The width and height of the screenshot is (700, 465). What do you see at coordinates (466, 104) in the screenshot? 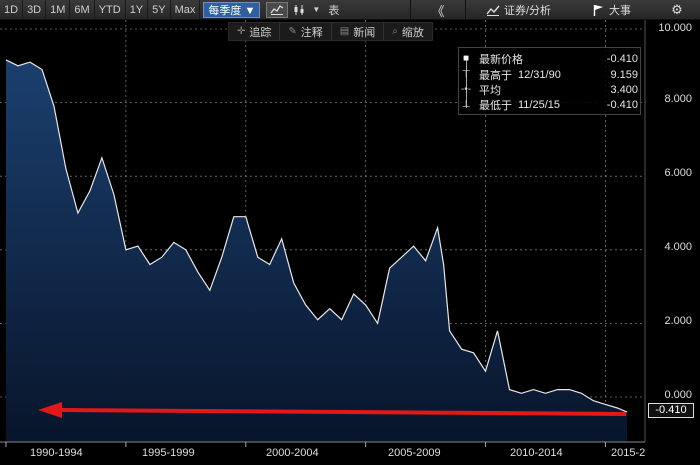
I see `low-marker-icon: ⊥` at bounding box center [466, 104].